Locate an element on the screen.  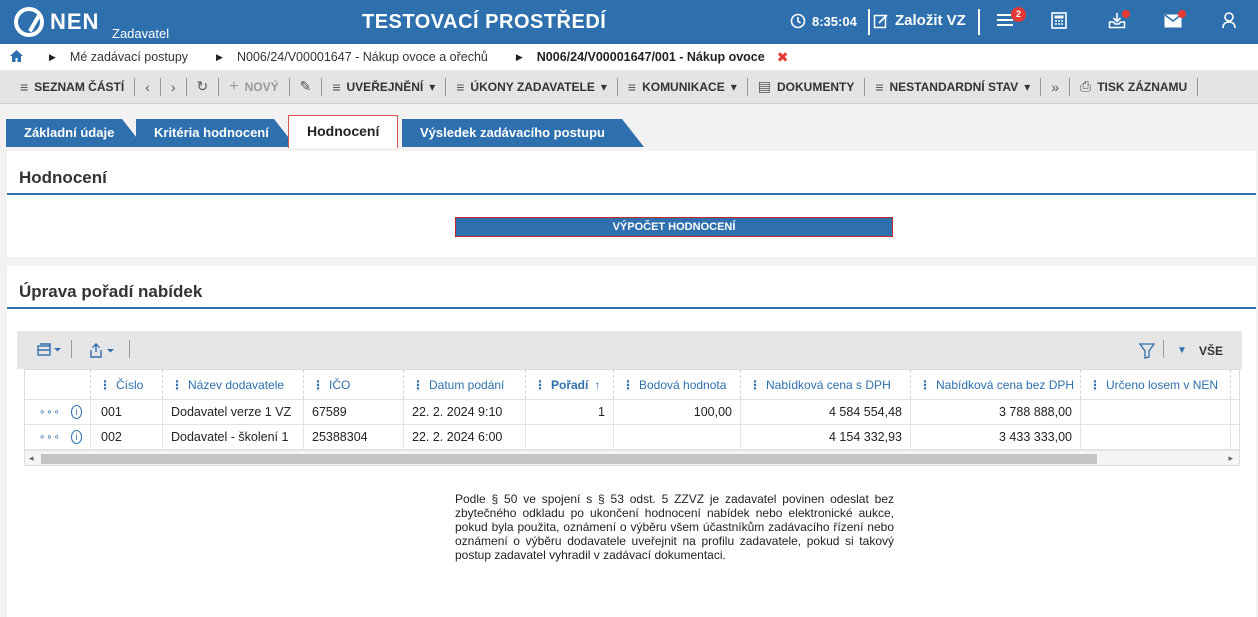
mail-alert-dot is located at coordinates (1182, 14).